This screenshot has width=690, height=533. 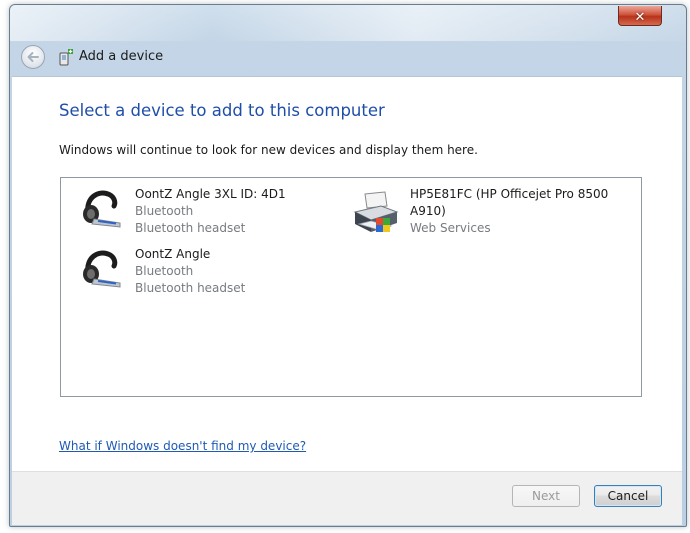 I want to click on close-button: ✕, so click(x=640, y=16).